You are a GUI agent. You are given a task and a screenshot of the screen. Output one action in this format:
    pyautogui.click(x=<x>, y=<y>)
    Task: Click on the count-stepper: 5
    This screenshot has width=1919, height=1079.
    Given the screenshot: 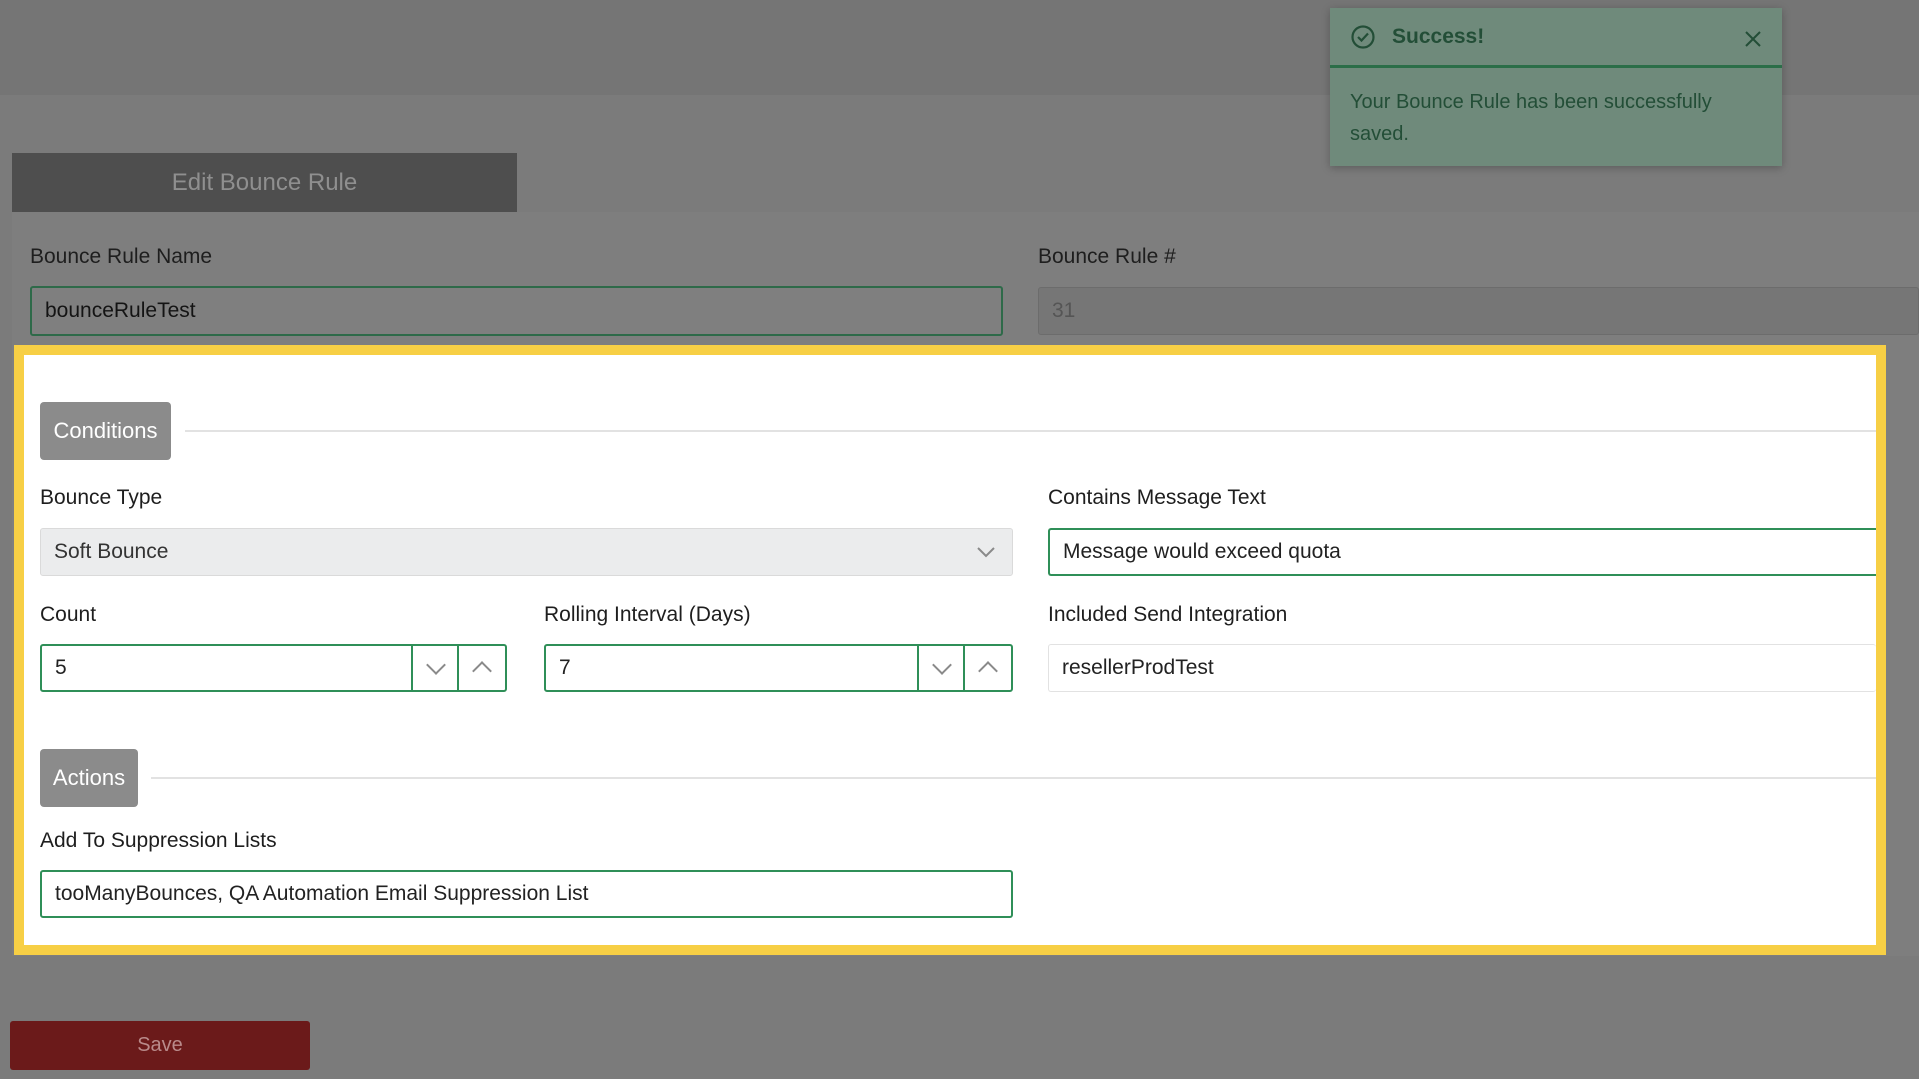 What is the action you would take?
    pyautogui.click(x=273, y=668)
    